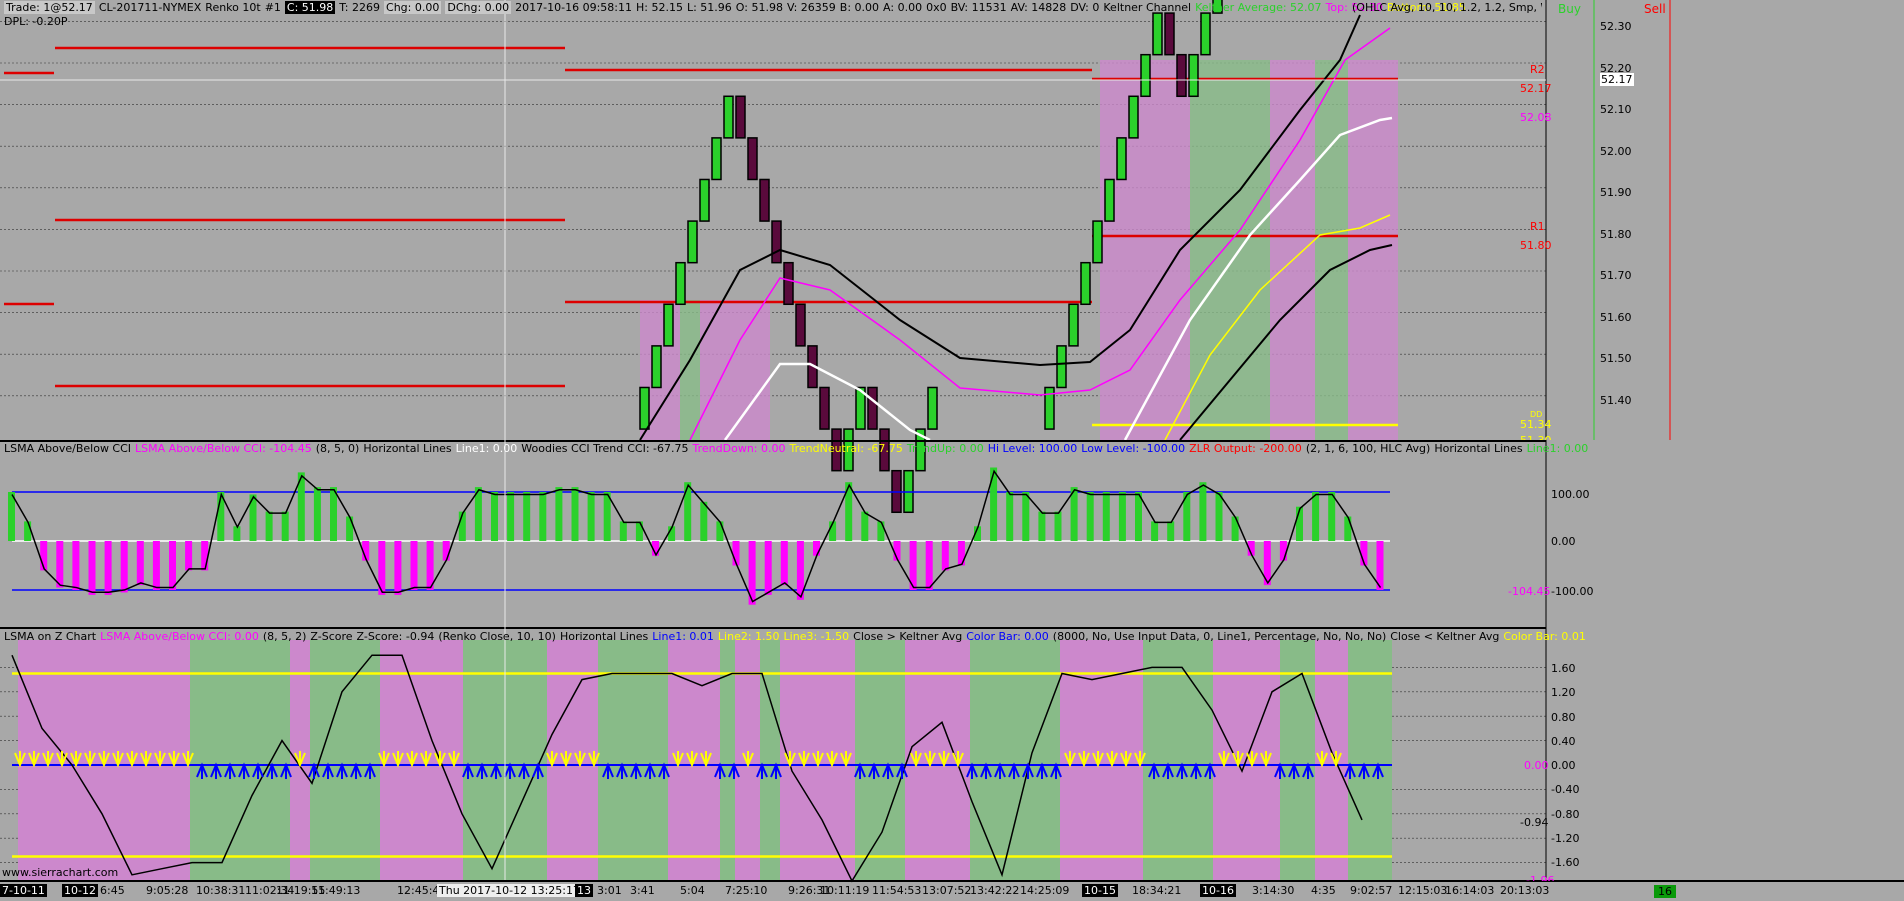  What do you see at coordinates (773, 628) in the screenshot?
I see `panel-separator` at bounding box center [773, 628].